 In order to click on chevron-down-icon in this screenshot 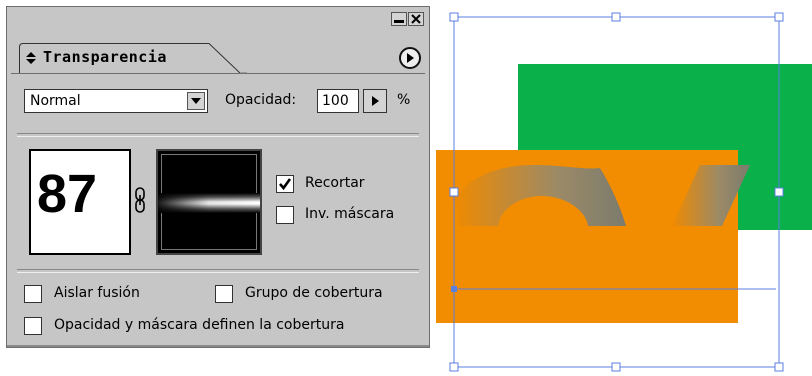, I will do `click(196, 101)`.